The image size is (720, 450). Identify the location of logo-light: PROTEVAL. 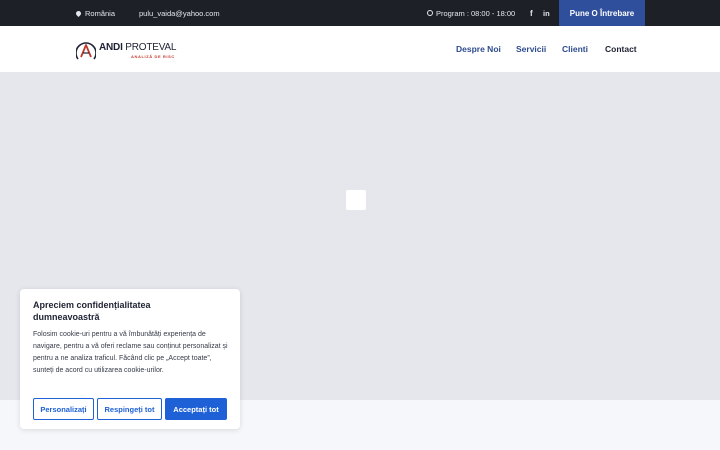
(151, 47).